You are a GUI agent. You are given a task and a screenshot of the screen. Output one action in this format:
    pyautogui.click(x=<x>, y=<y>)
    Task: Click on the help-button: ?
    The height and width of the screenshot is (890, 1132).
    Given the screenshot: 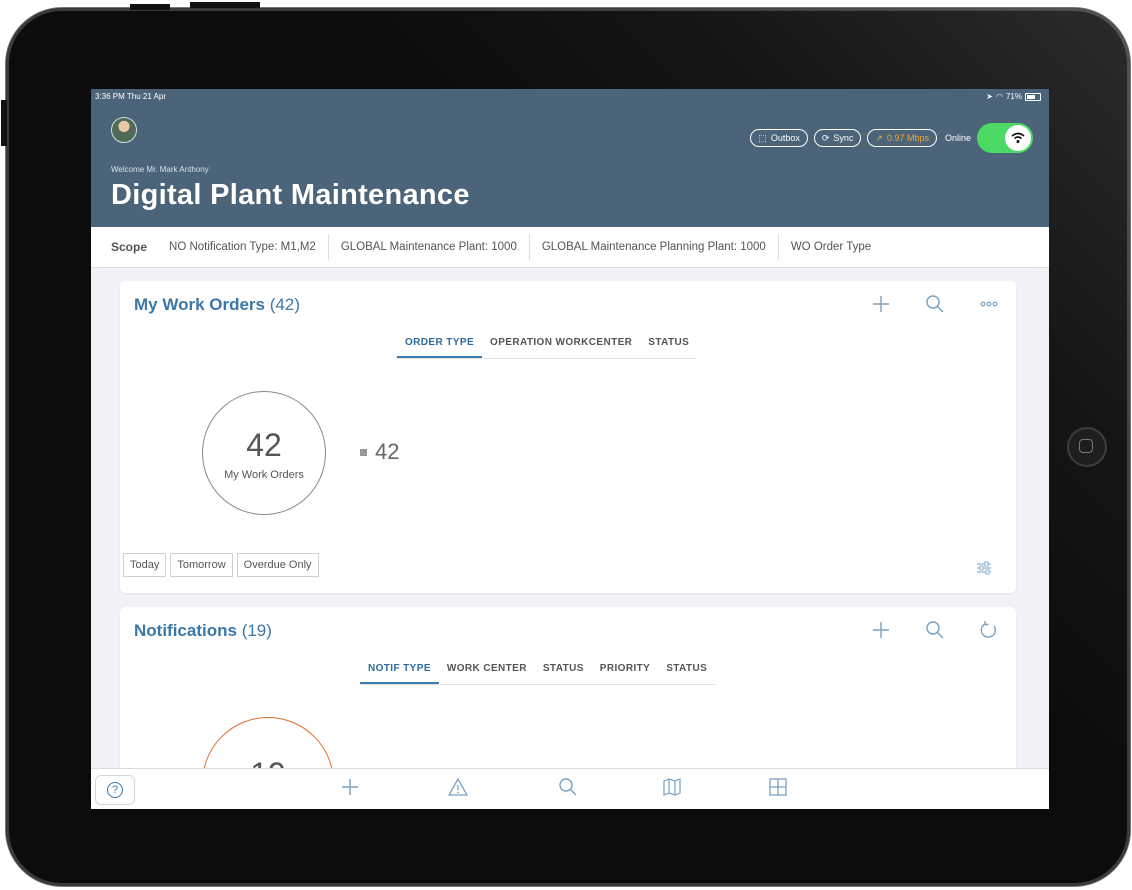 What is the action you would take?
    pyautogui.click(x=115, y=790)
    